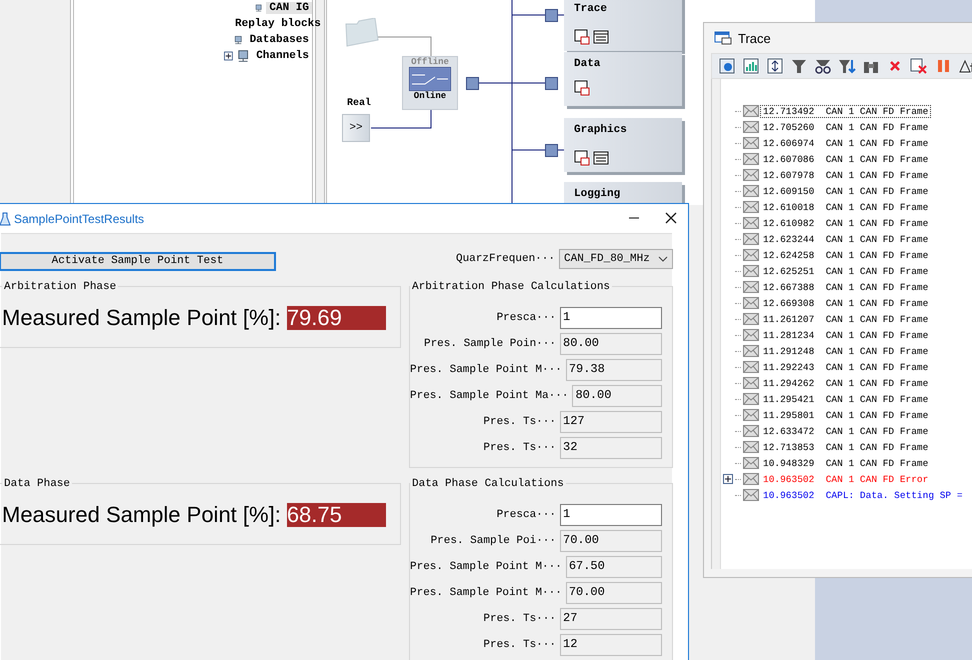 This screenshot has width=972, height=660. Describe the element at coordinates (486, 370) in the screenshot. I see `field-label: Pres. Sample Point M···` at that location.